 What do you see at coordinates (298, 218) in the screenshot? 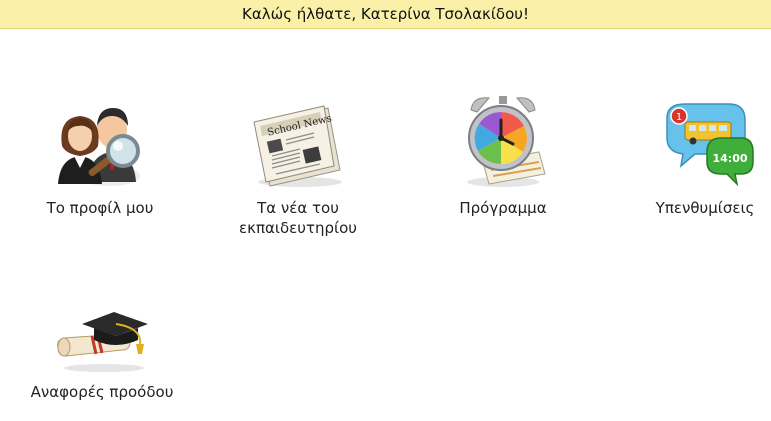
I see `menu-label-news: Τα νέα του εκπαιδευτηρίου` at bounding box center [298, 218].